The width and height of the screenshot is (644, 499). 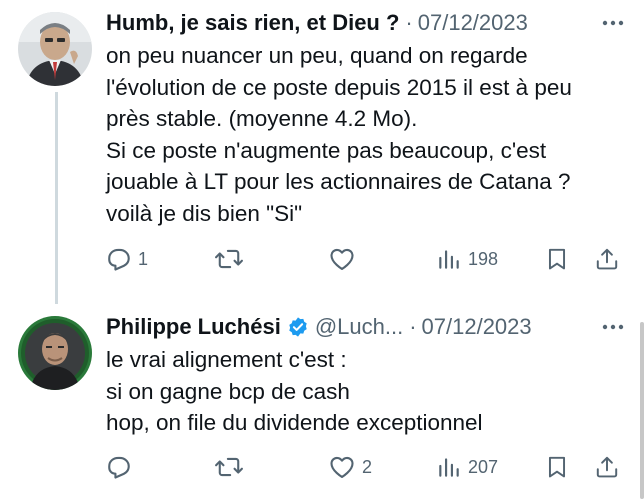 I want to click on views-button: 207, so click(x=467, y=467).